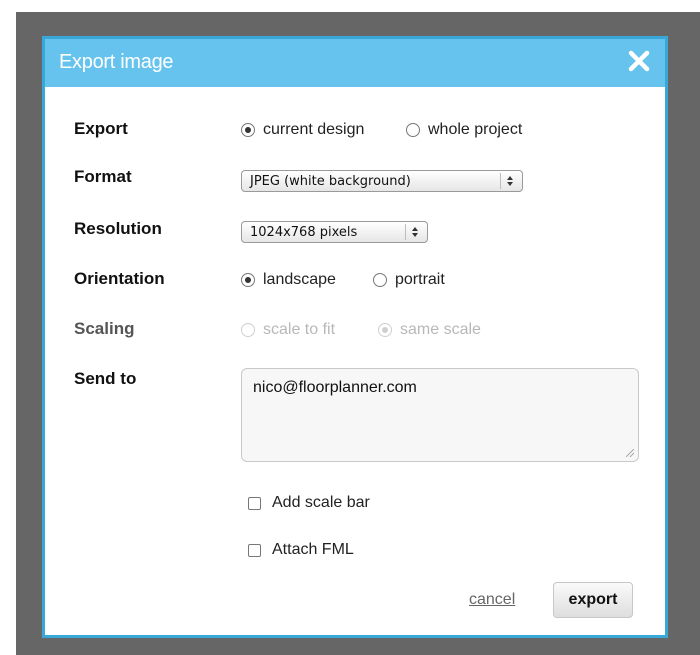 Image resolution: width=700 pixels, height=655 pixels. Describe the element at coordinates (475, 129) in the screenshot. I see `radio-label: whole project` at that location.